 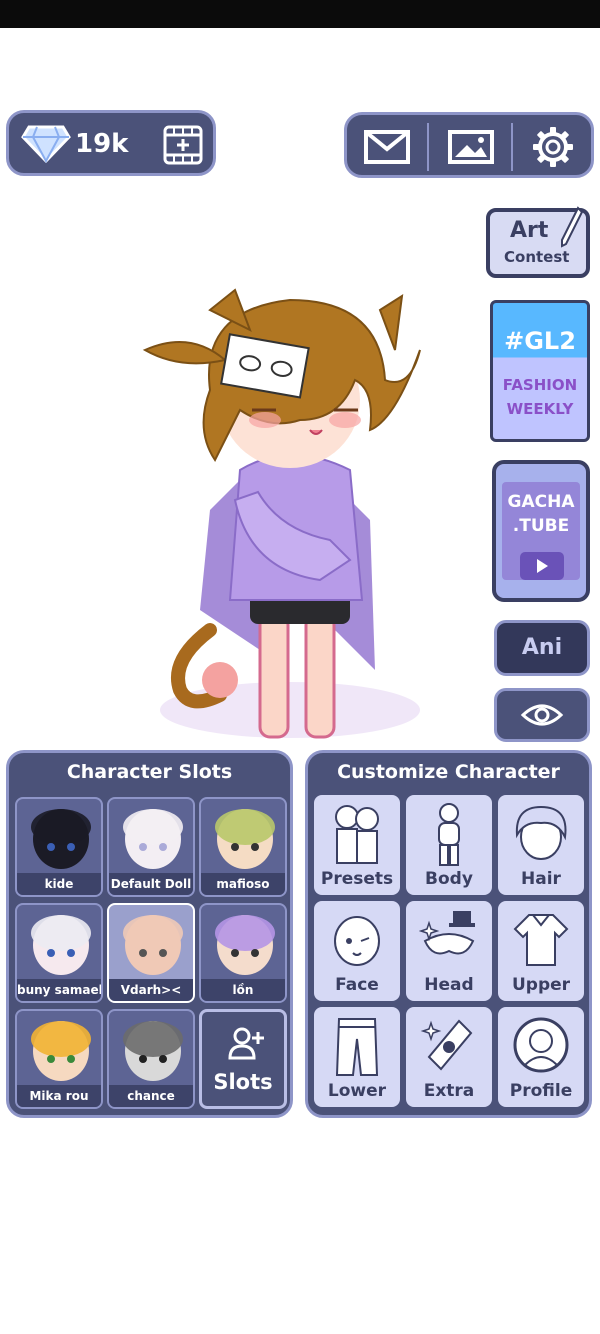 What do you see at coordinates (246, 1043) in the screenshot?
I see `add-user-icon` at bounding box center [246, 1043].